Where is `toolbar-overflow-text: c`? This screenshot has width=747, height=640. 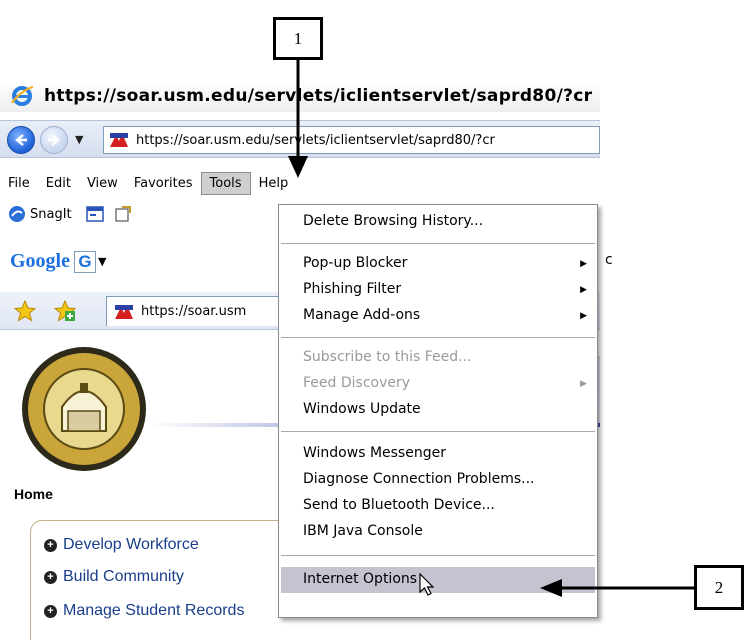
toolbar-overflow-text: c is located at coordinates (609, 260).